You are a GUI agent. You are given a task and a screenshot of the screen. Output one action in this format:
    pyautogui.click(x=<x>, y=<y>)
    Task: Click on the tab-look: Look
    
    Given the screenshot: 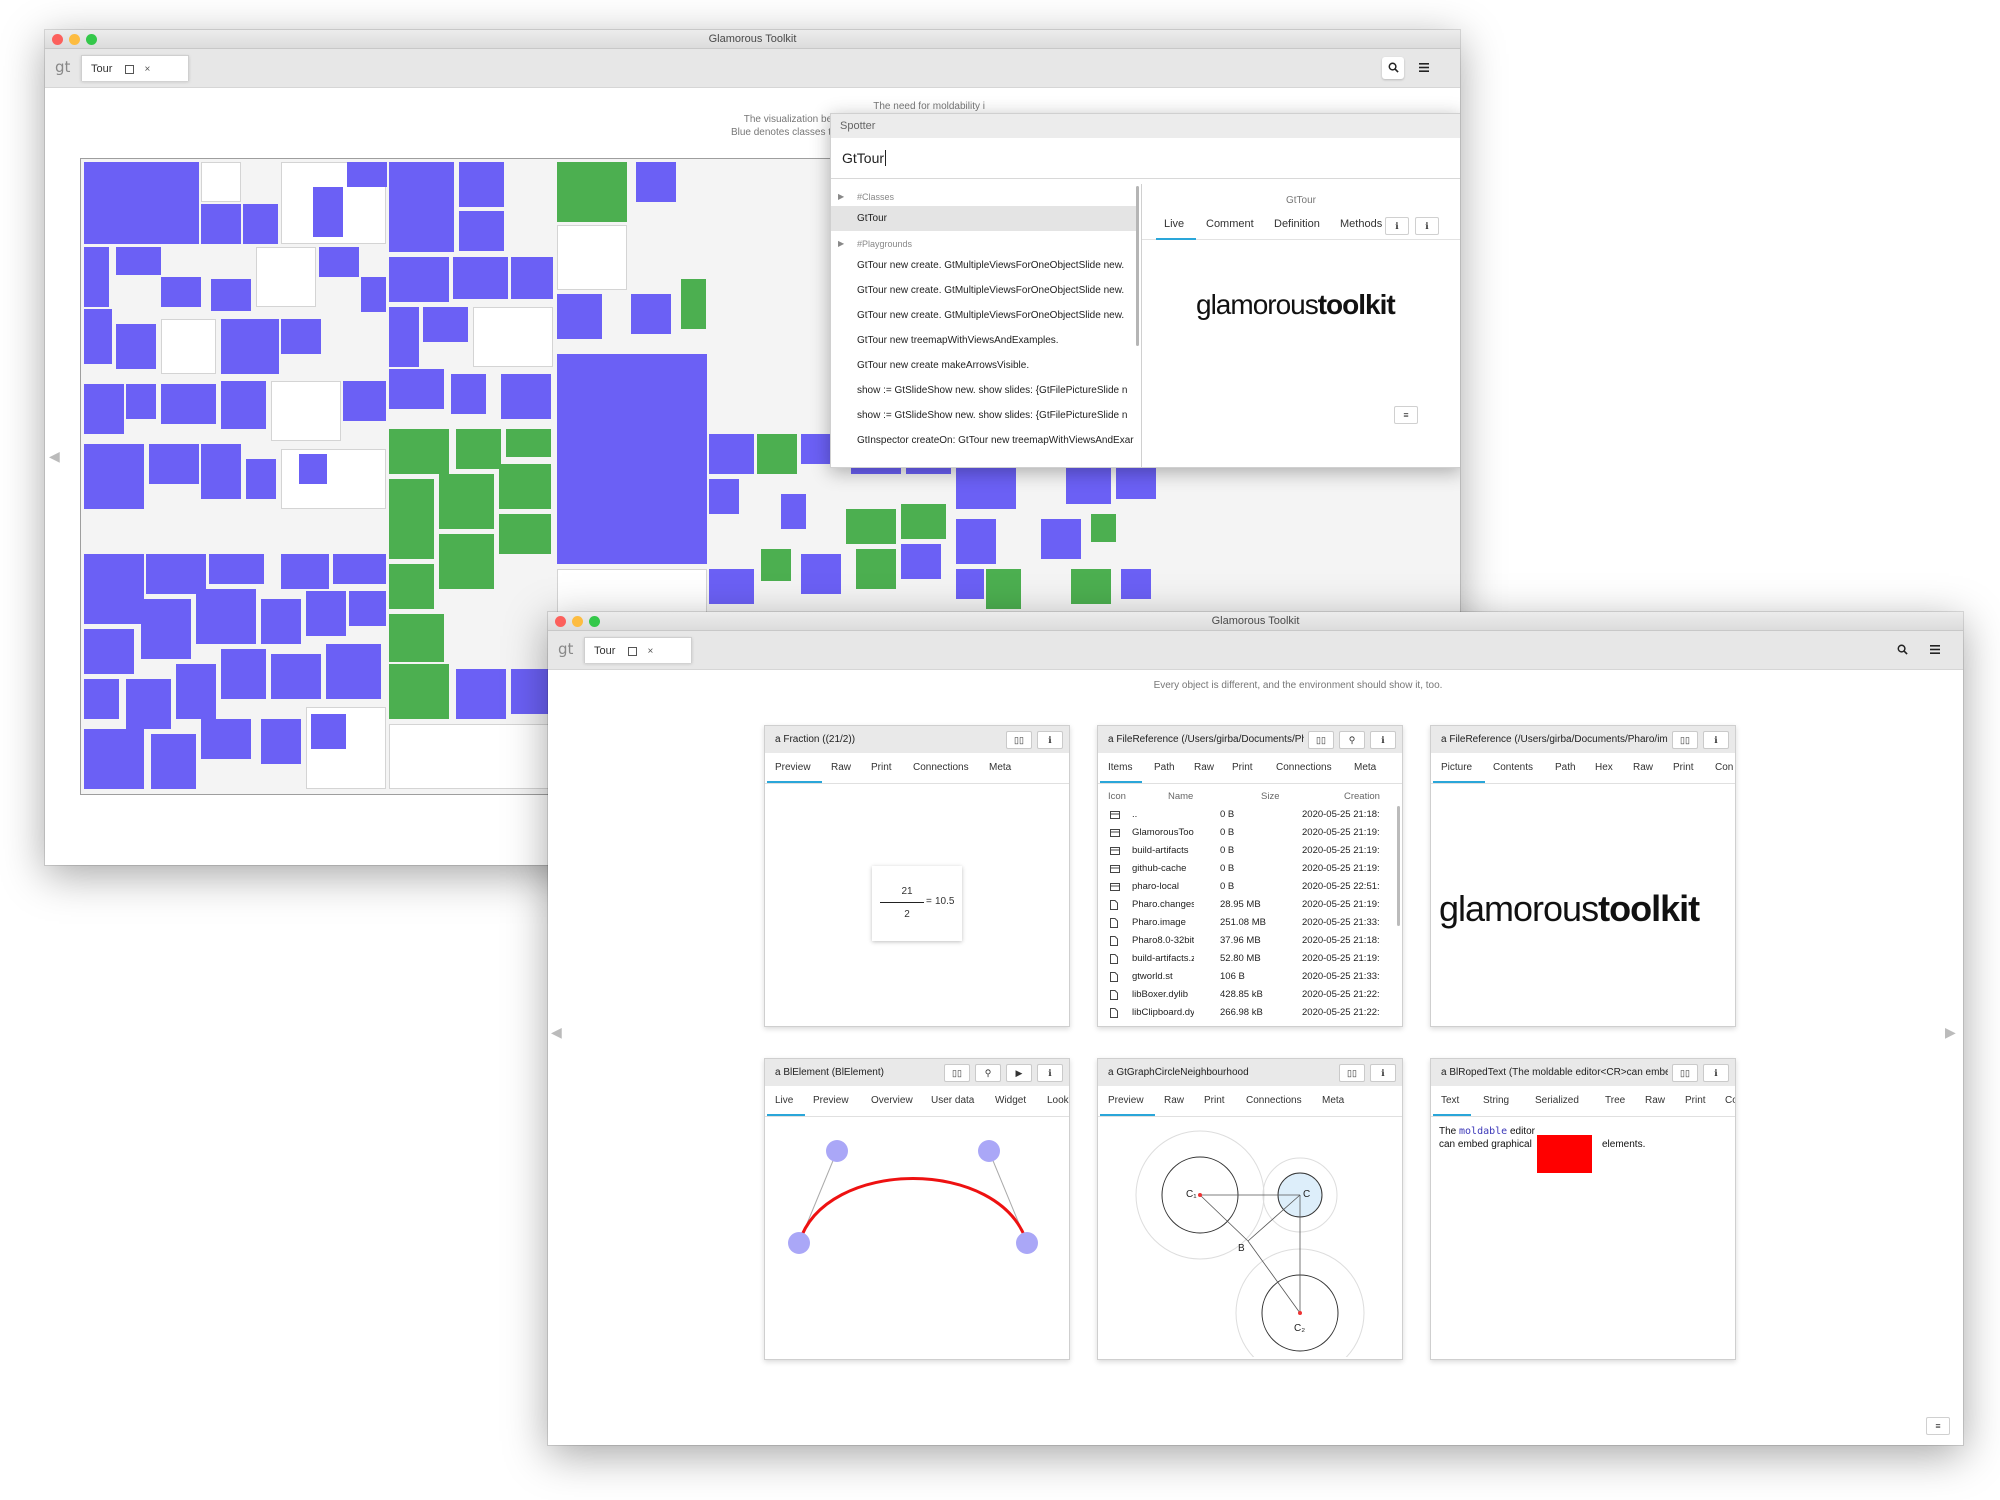 What is the action you would take?
    pyautogui.click(x=1058, y=1100)
    